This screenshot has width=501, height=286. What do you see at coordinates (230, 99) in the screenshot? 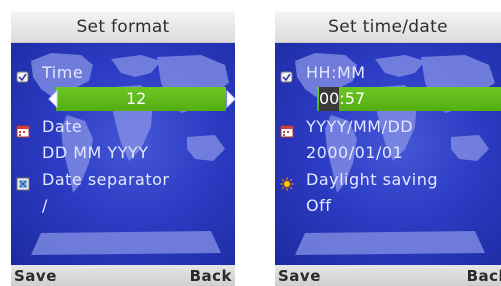
I see `arrow-right-icon` at bounding box center [230, 99].